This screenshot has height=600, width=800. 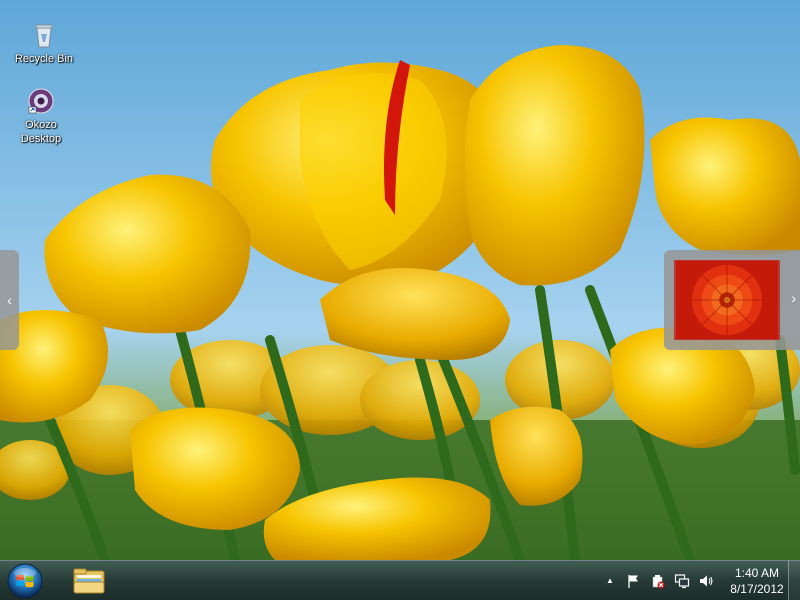 I want to click on chevron-left-icon: ‹, so click(x=9, y=300).